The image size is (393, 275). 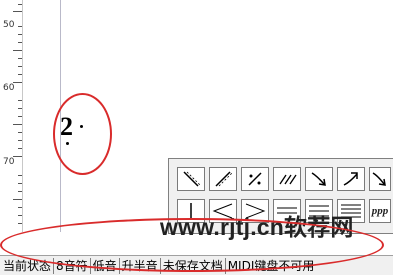 What do you see at coordinates (351, 179) in the screenshot?
I see `arrow-up-right-icon` at bounding box center [351, 179].